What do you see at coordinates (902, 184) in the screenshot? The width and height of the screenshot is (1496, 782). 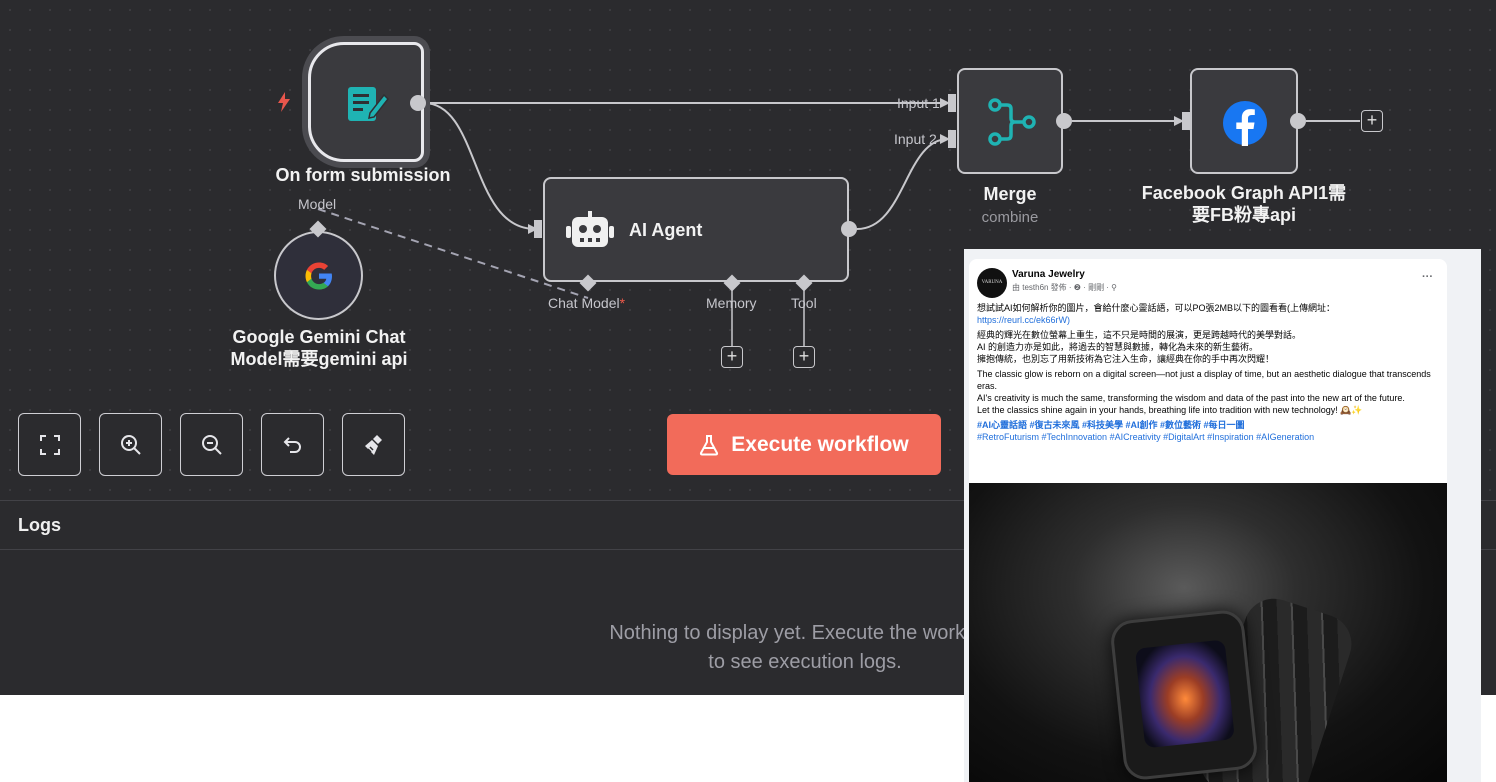 I see `connection-agent-merge` at bounding box center [902, 184].